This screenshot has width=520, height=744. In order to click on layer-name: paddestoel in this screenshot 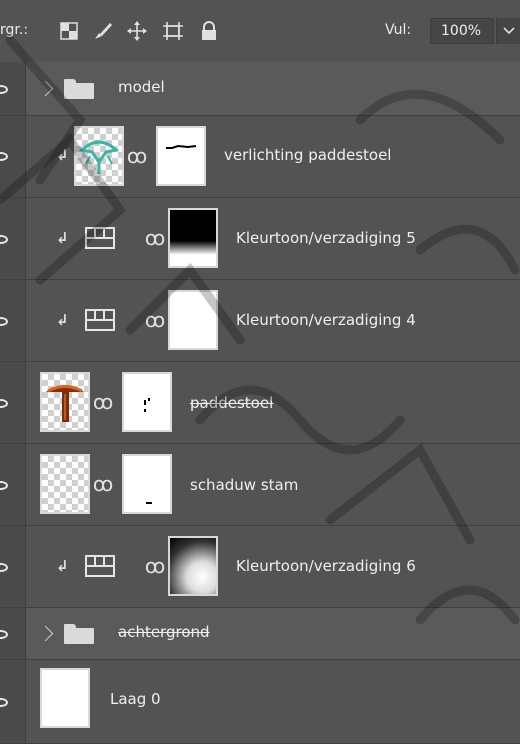, I will do `click(231, 403)`.